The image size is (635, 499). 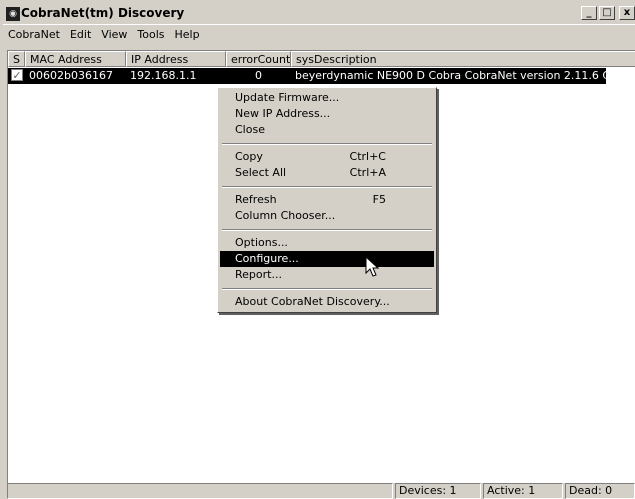 What do you see at coordinates (438, 491) in the screenshot?
I see `status-devices: Devices: 1` at bounding box center [438, 491].